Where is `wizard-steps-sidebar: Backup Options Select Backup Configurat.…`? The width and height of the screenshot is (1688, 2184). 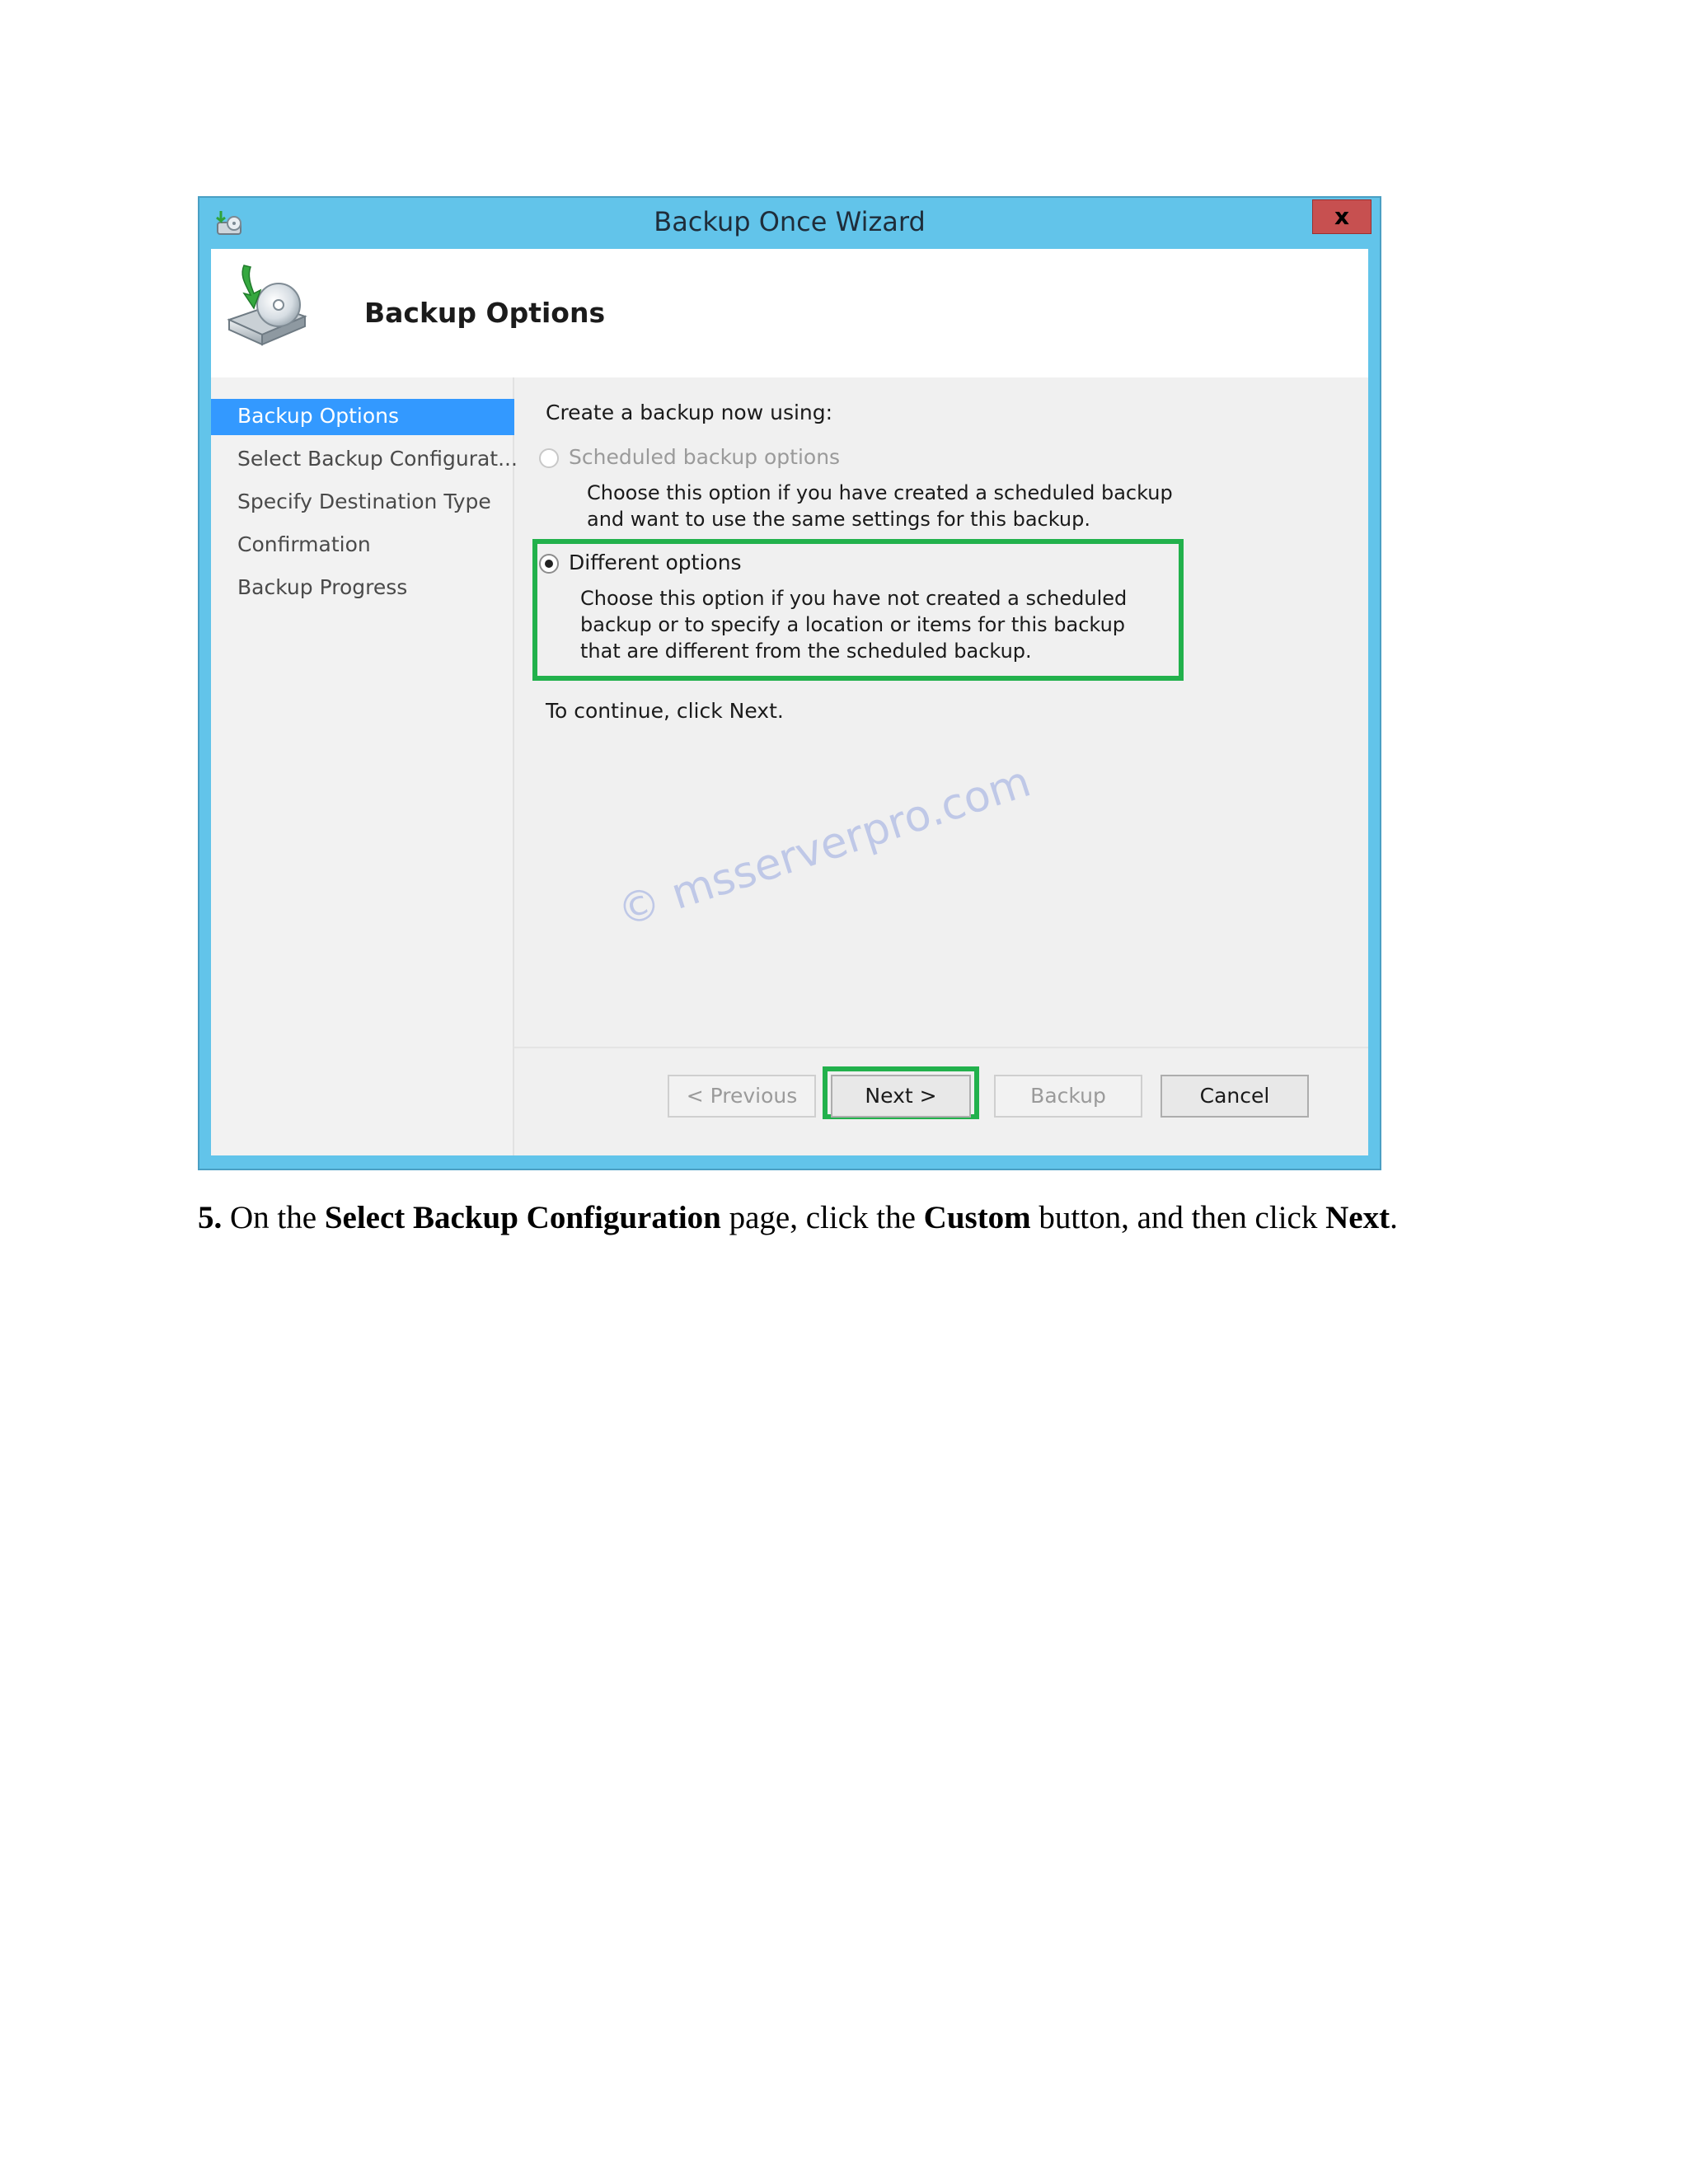 wizard-steps-sidebar: Backup Options Select Backup Configurat.… is located at coordinates (364, 766).